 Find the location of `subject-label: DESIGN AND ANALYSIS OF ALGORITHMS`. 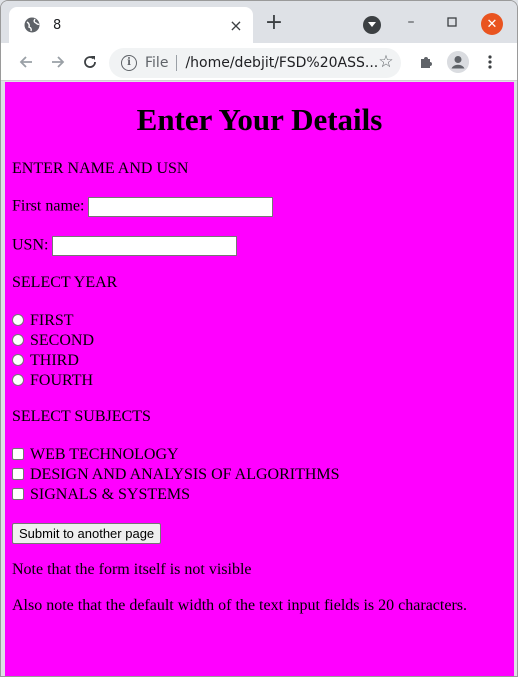

subject-label: DESIGN AND ANALYSIS OF ALGORITHMS is located at coordinates (185, 474).